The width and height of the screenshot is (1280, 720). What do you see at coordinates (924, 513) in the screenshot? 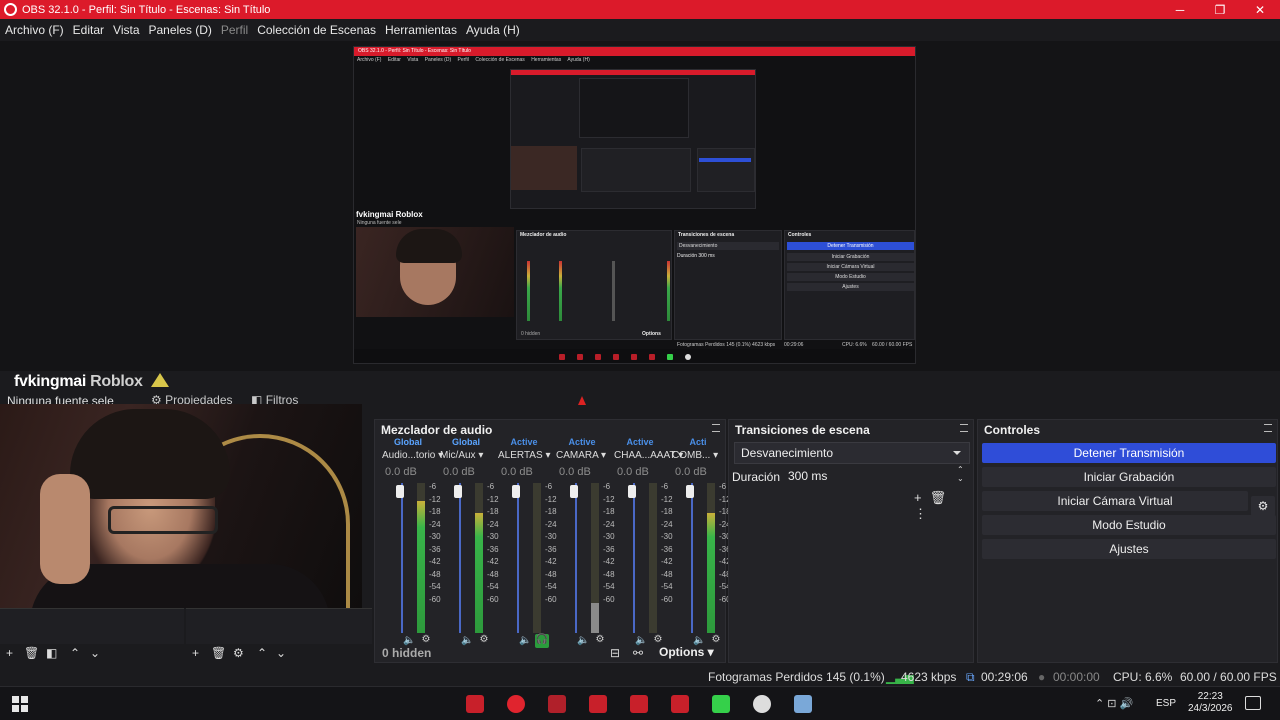
I see `more-options-icon: ⋮` at bounding box center [924, 513].